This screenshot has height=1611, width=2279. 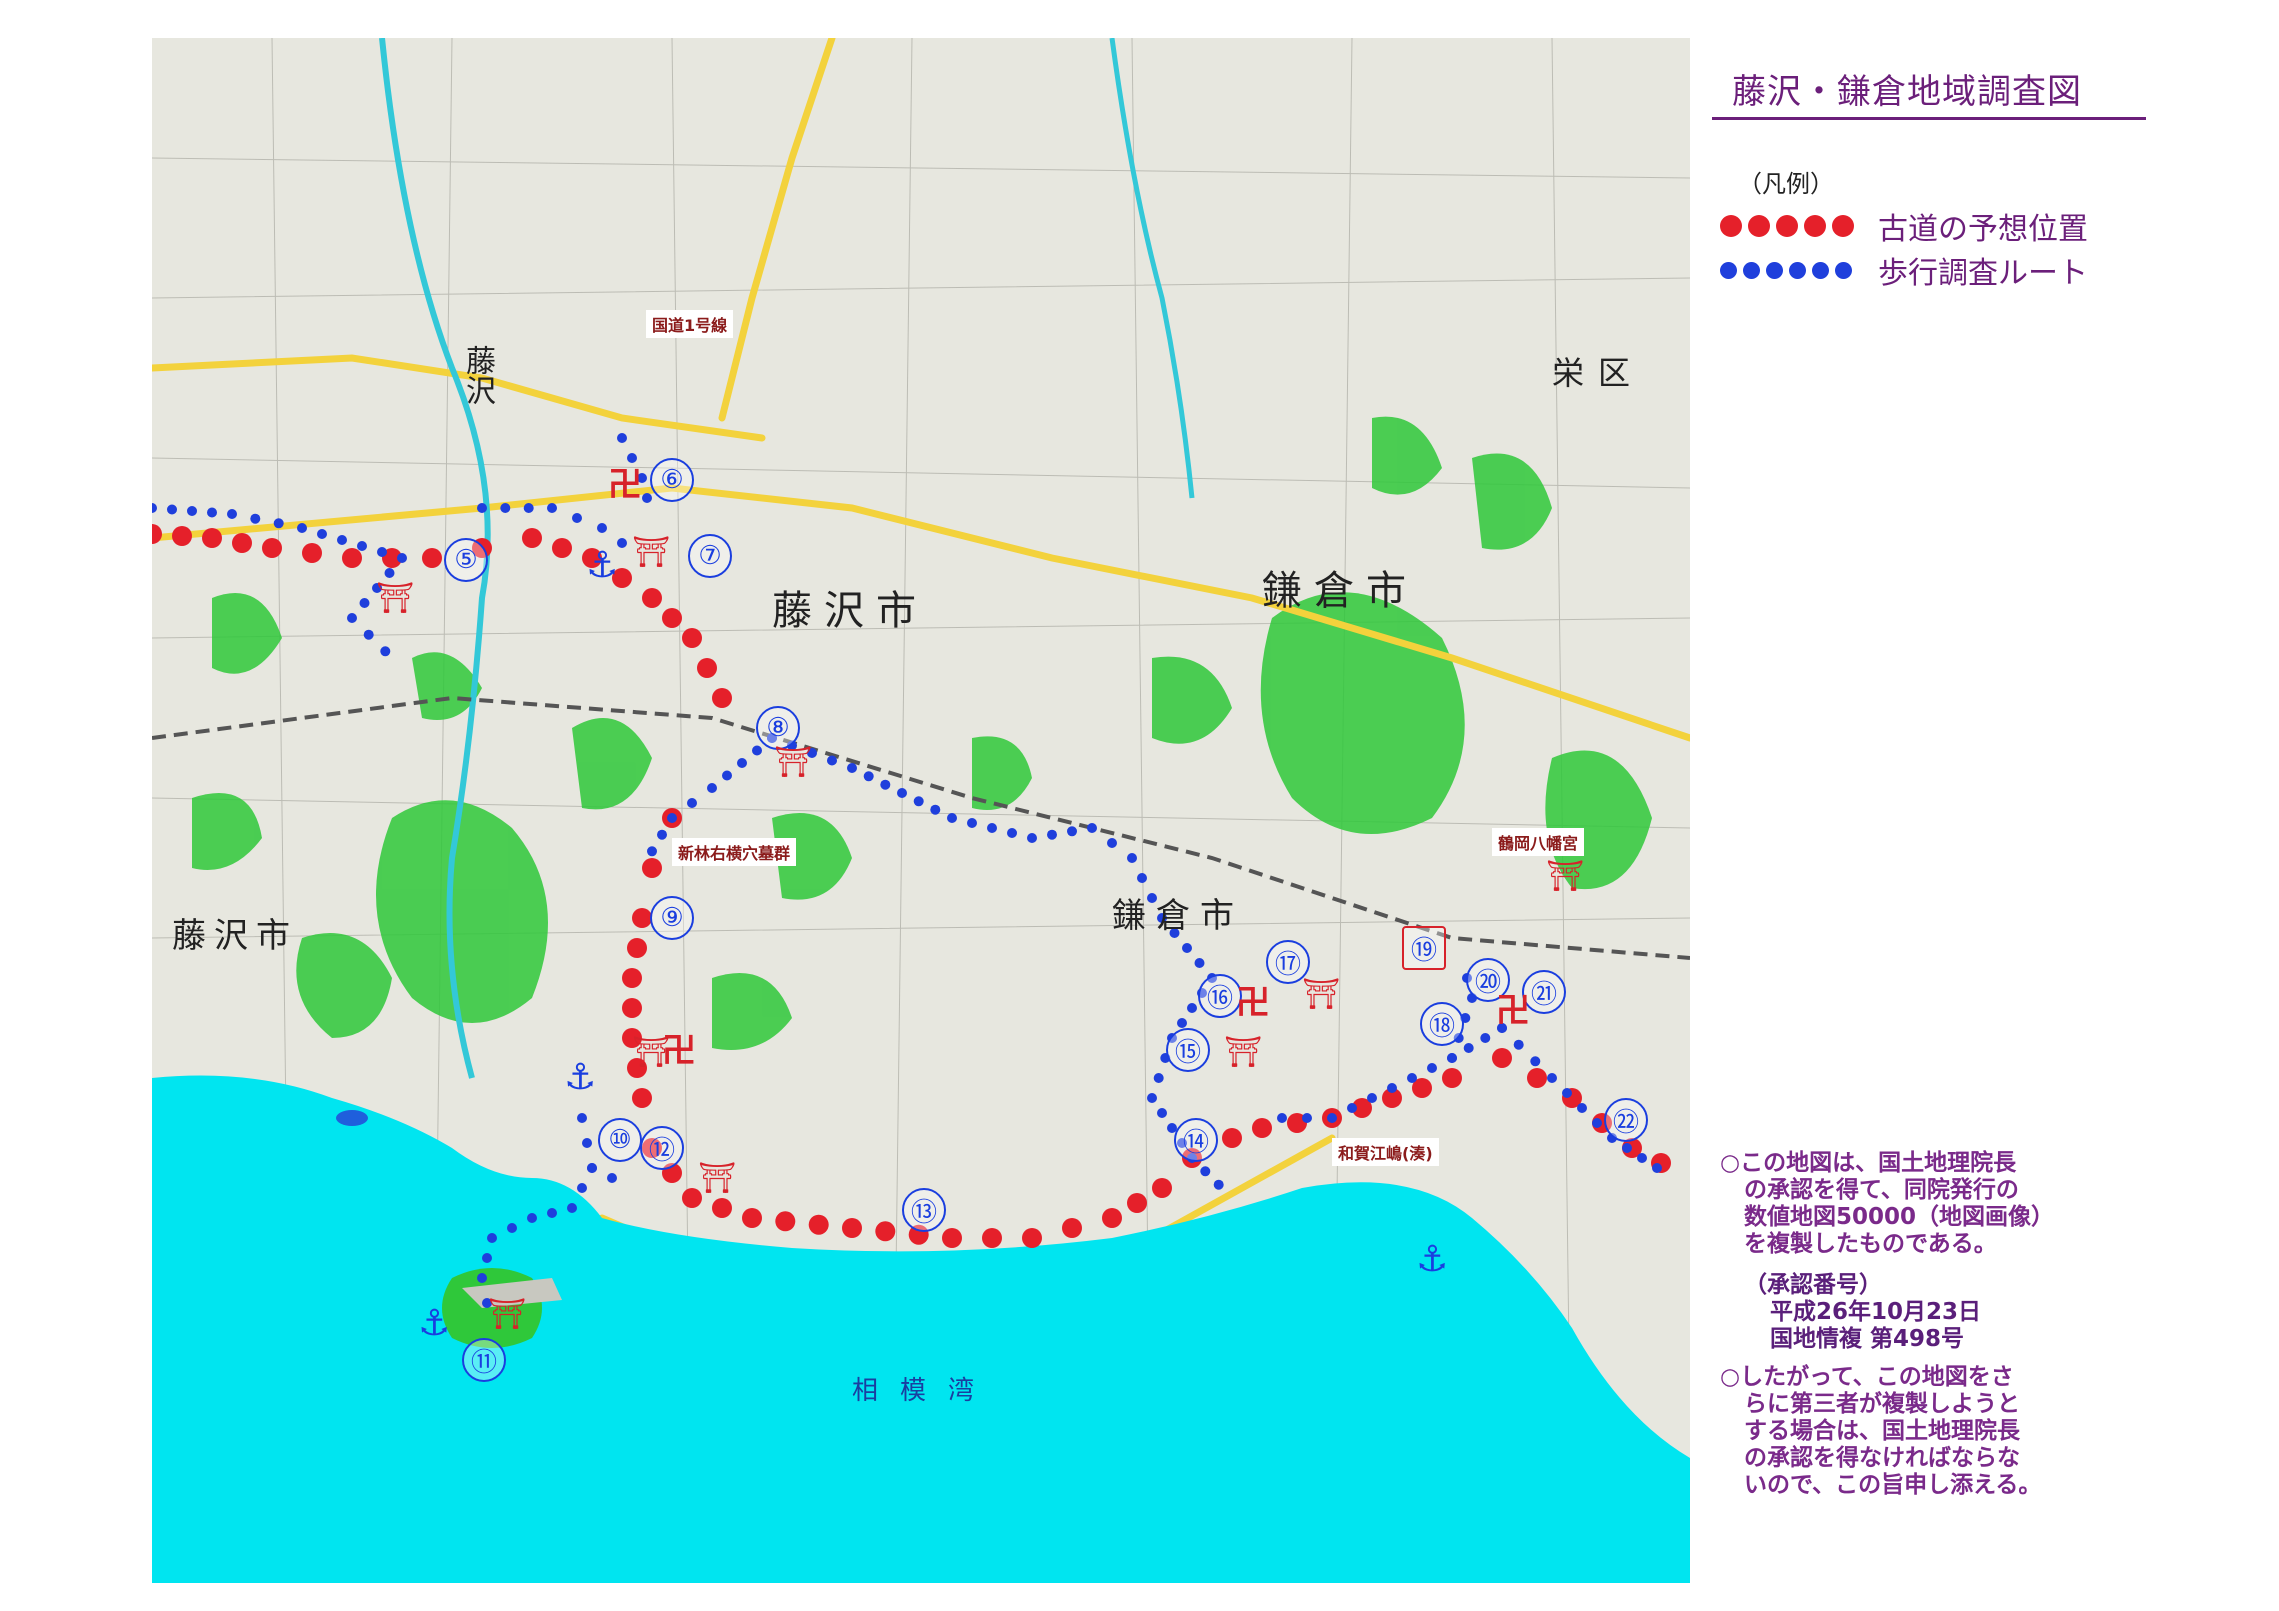 I want to click on marker-19: ⑲, so click(x=1424, y=948).